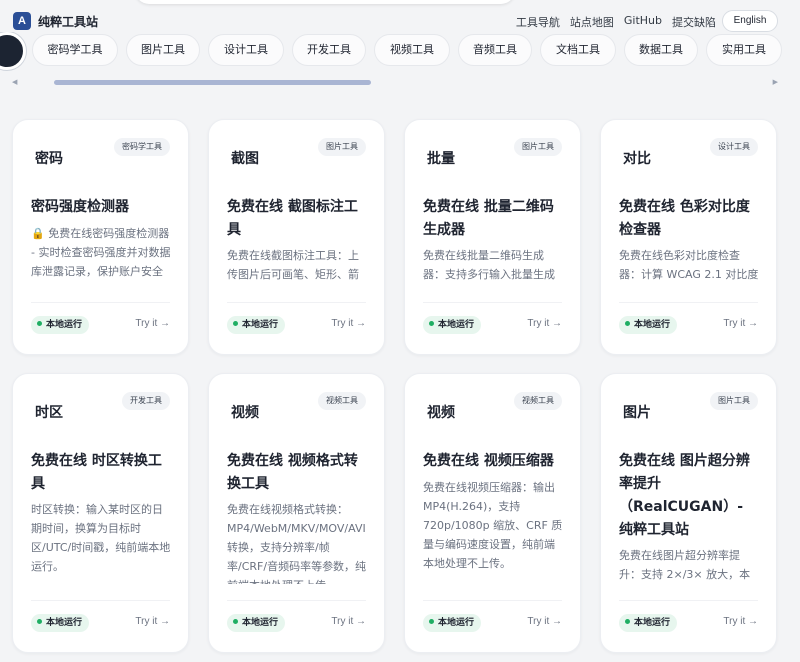  What do you see at coordinates (694, 22) in the screenshot?
I see `nav-link-report-bug: 提交缺陷` at bounding box center [694, 22].